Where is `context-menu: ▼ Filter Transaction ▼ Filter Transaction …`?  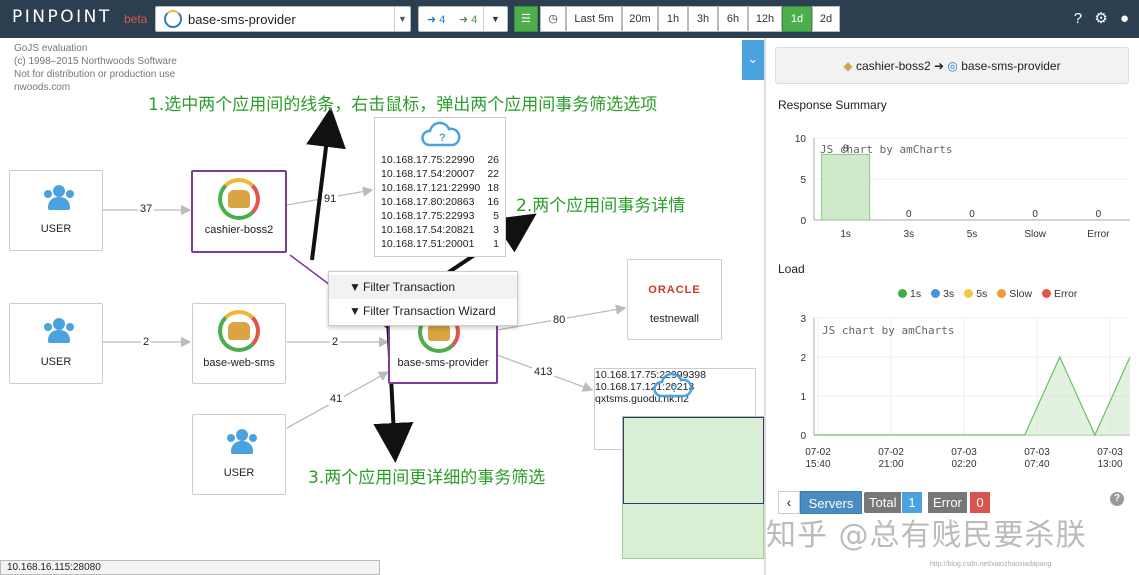 context-menu: ▼ Filter Transaction ▼ Filter Transaction … is located at coordinates (423, 298).